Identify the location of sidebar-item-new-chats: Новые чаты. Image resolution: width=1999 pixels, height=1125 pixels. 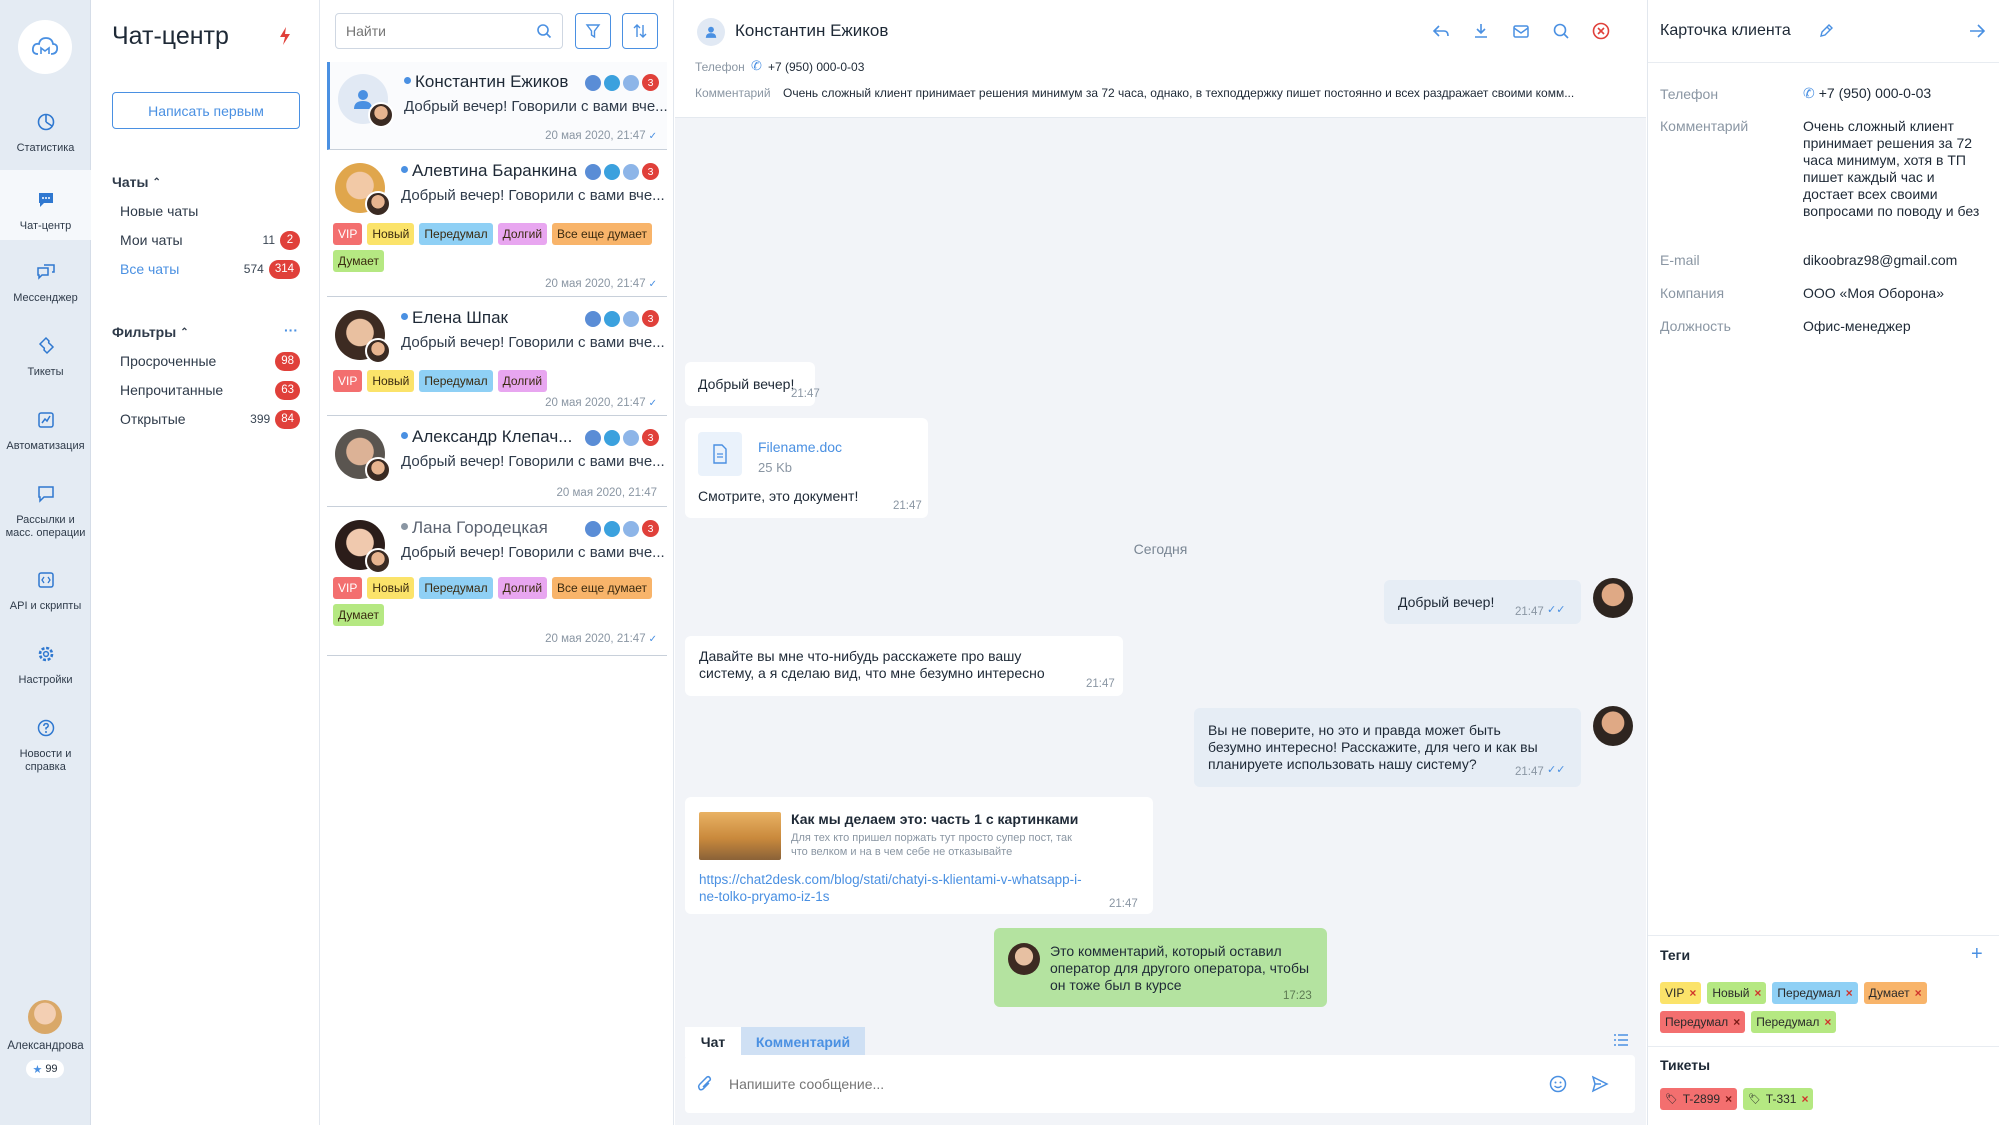
(210, 211).